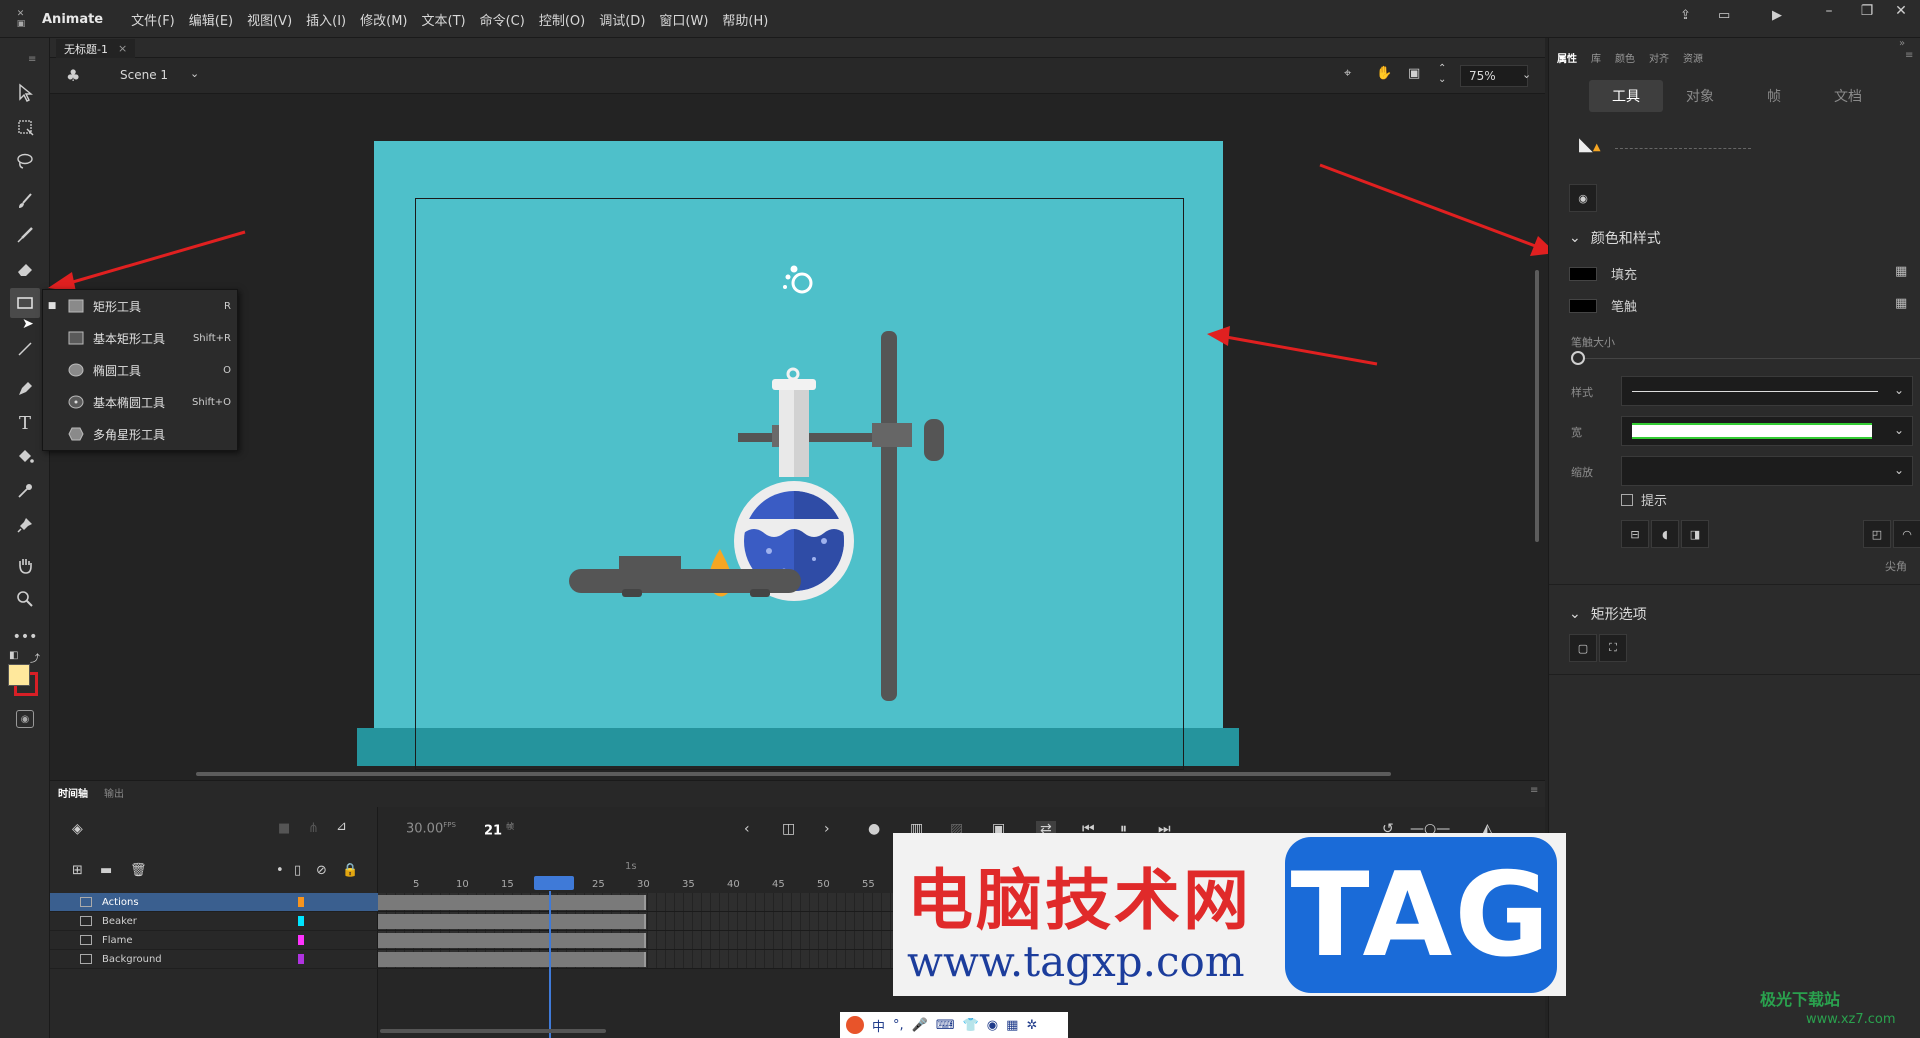 The height and width of the screenshot is (1038, 1920). What do you see at coordinates (1767, 471) in the screenshot?
I see `scale-select: ⌄` at bounding box center [1767, 471].